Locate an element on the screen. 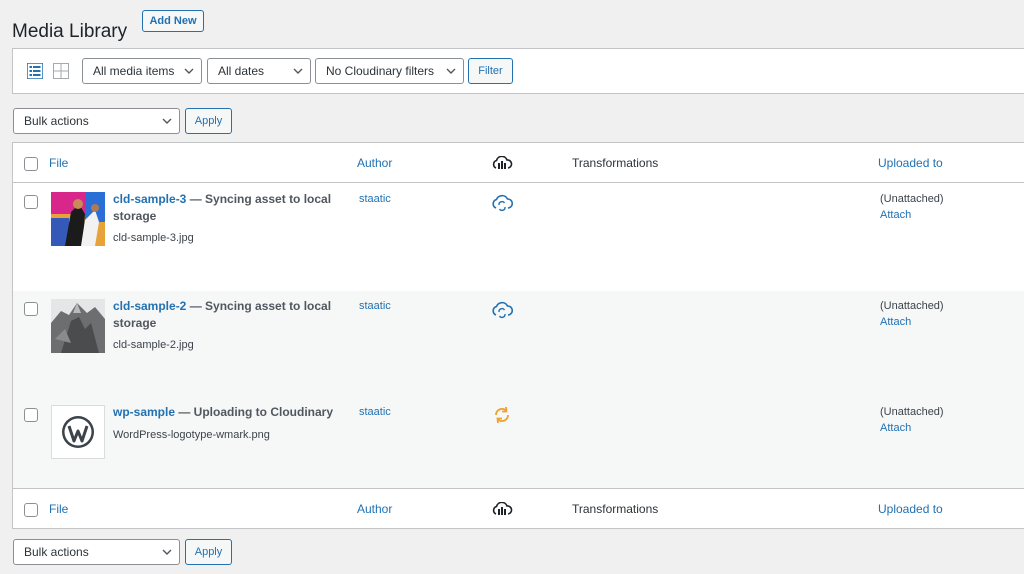  select-all-checkbox-bottom is located at coordinates (31, 510).